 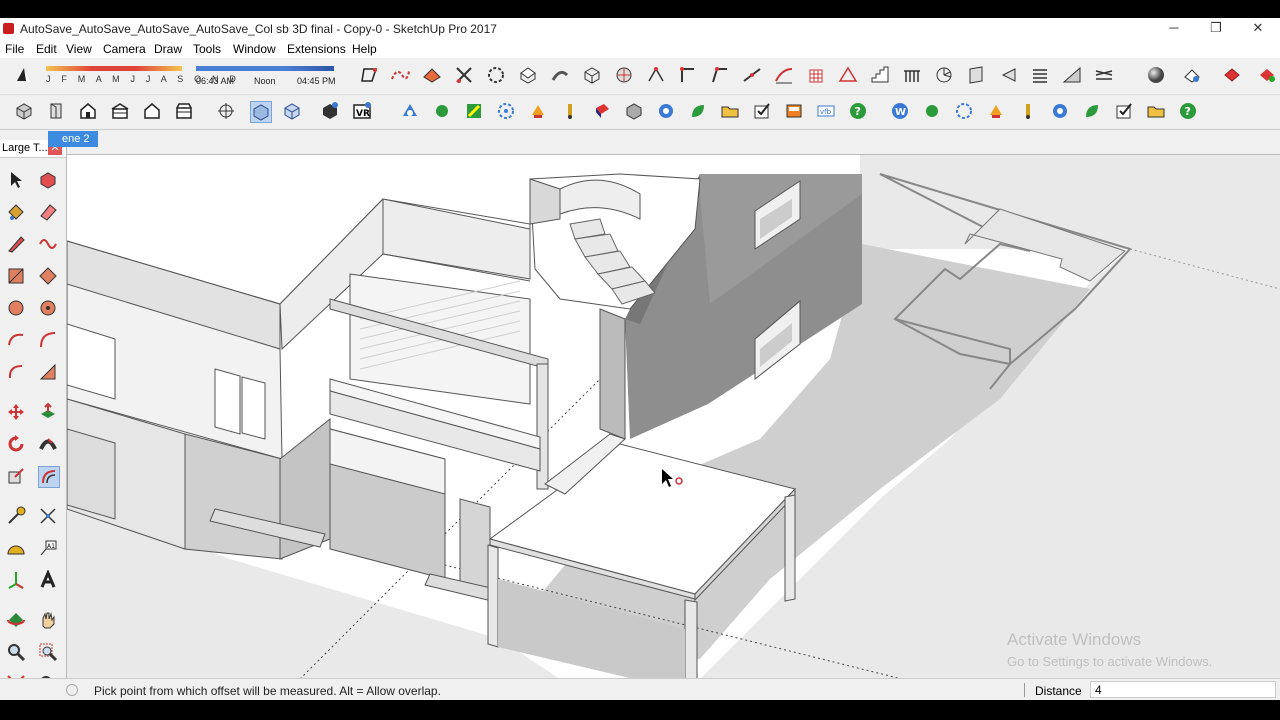 I want to click on vray-logo-icon: W, so click(x=900, y=111).